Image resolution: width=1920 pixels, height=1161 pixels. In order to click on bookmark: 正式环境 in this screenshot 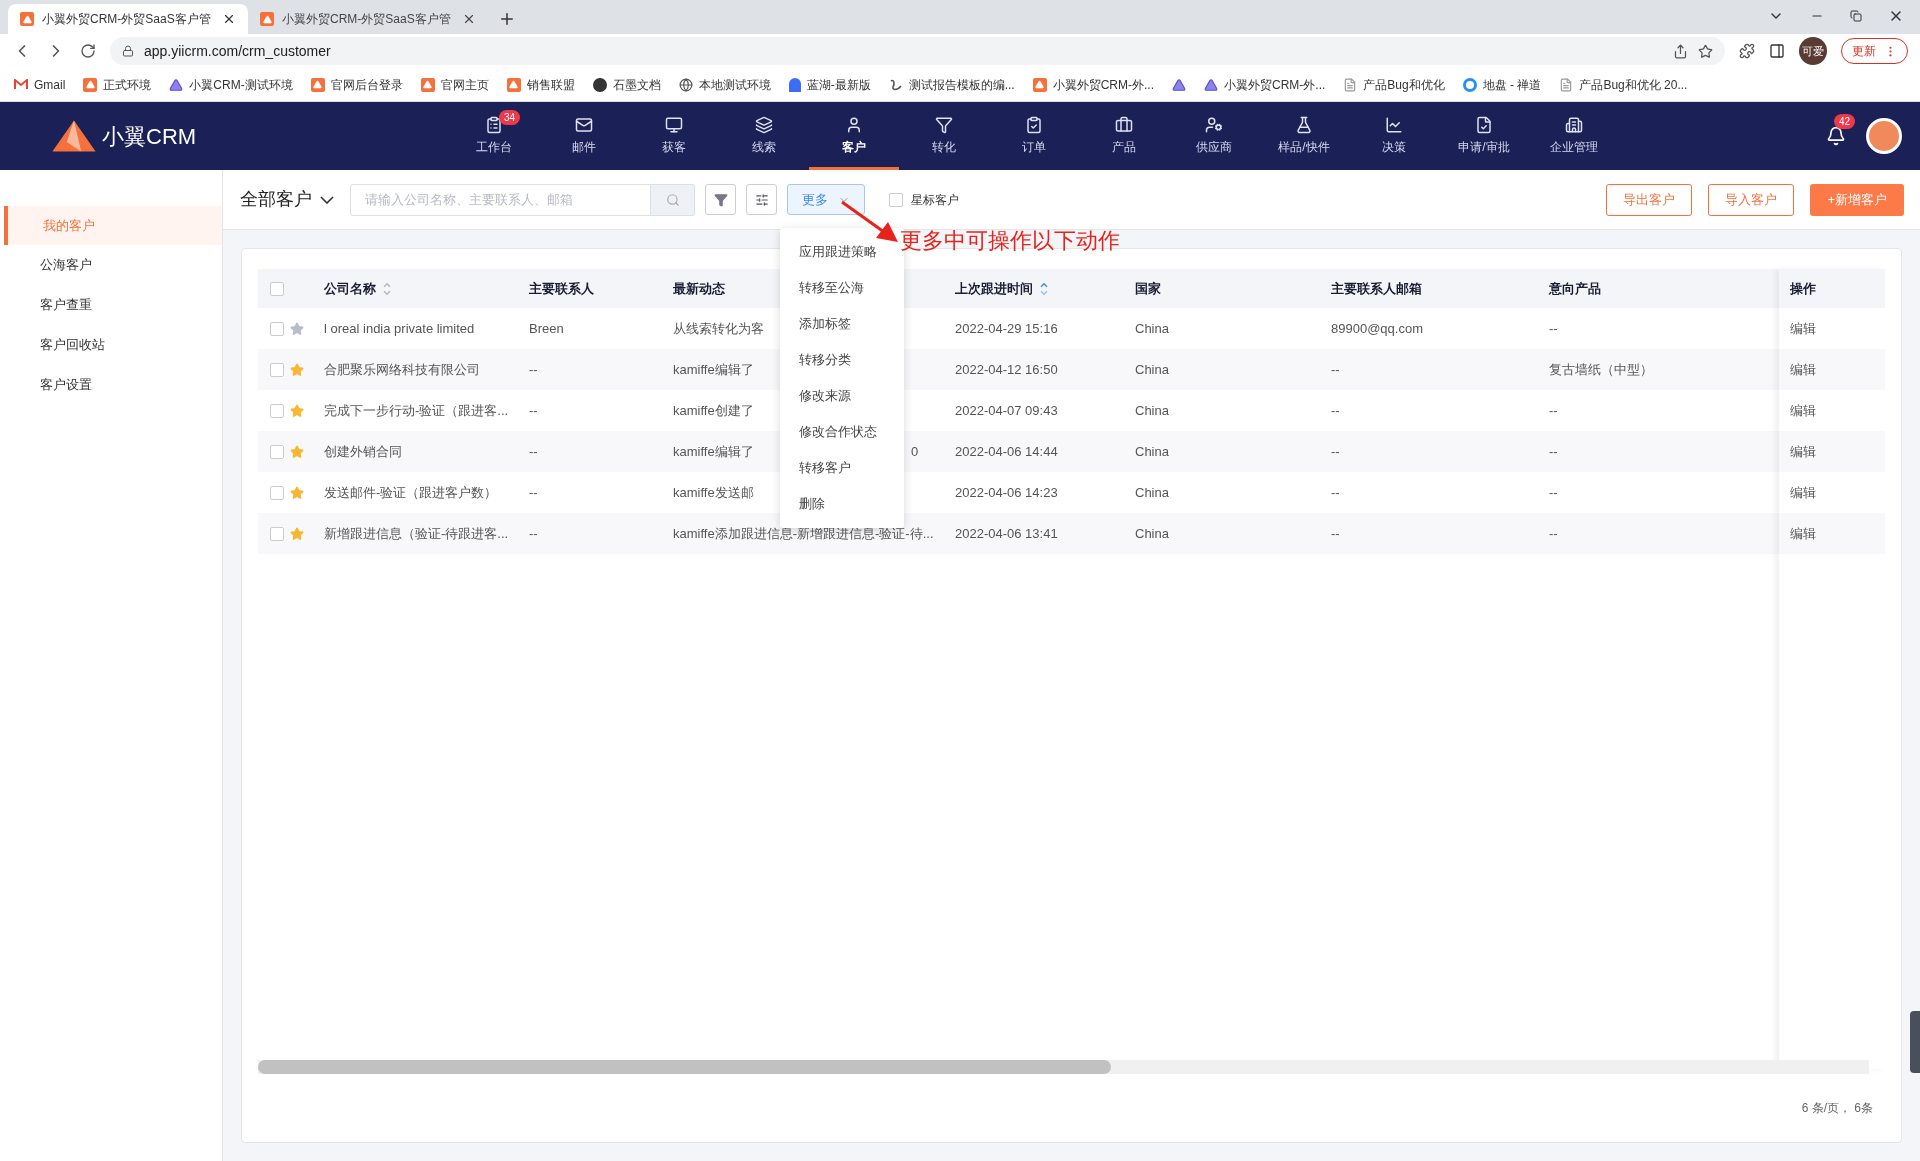, I will do `click(117, 84)`.